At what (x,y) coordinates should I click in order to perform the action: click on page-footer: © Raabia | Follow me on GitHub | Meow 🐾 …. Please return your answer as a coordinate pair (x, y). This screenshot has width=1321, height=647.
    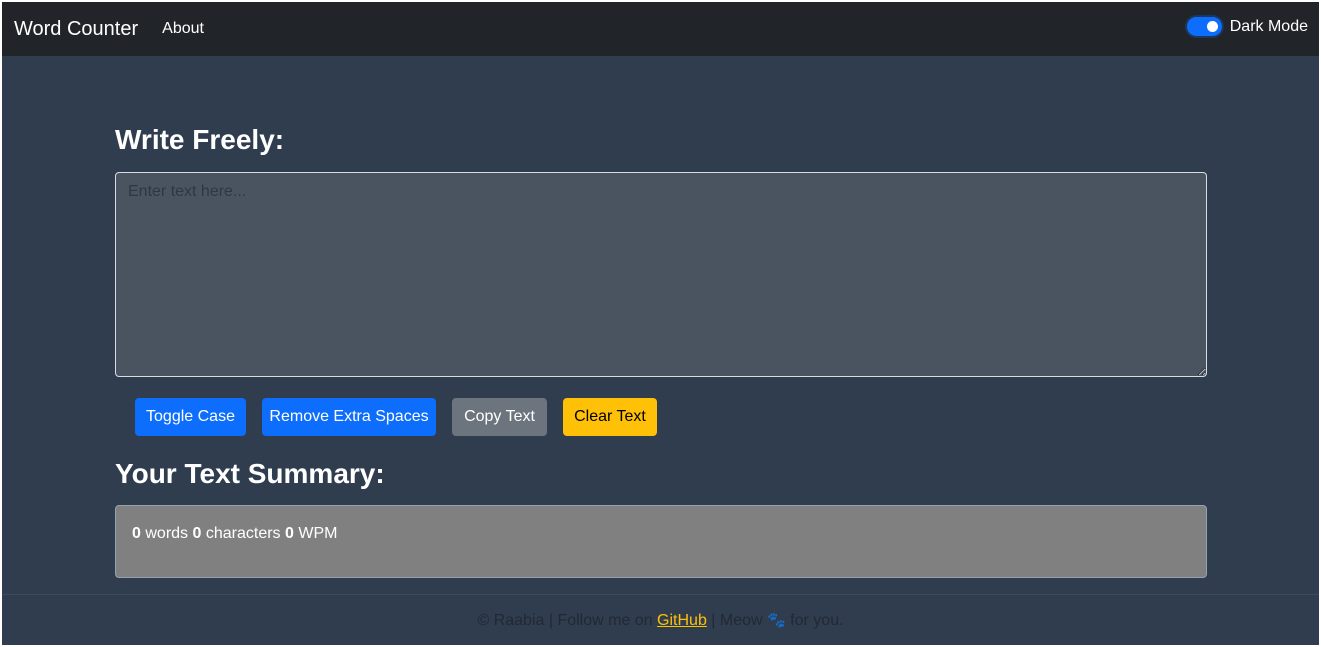
    Looking at the image, I should click on (660, 621).